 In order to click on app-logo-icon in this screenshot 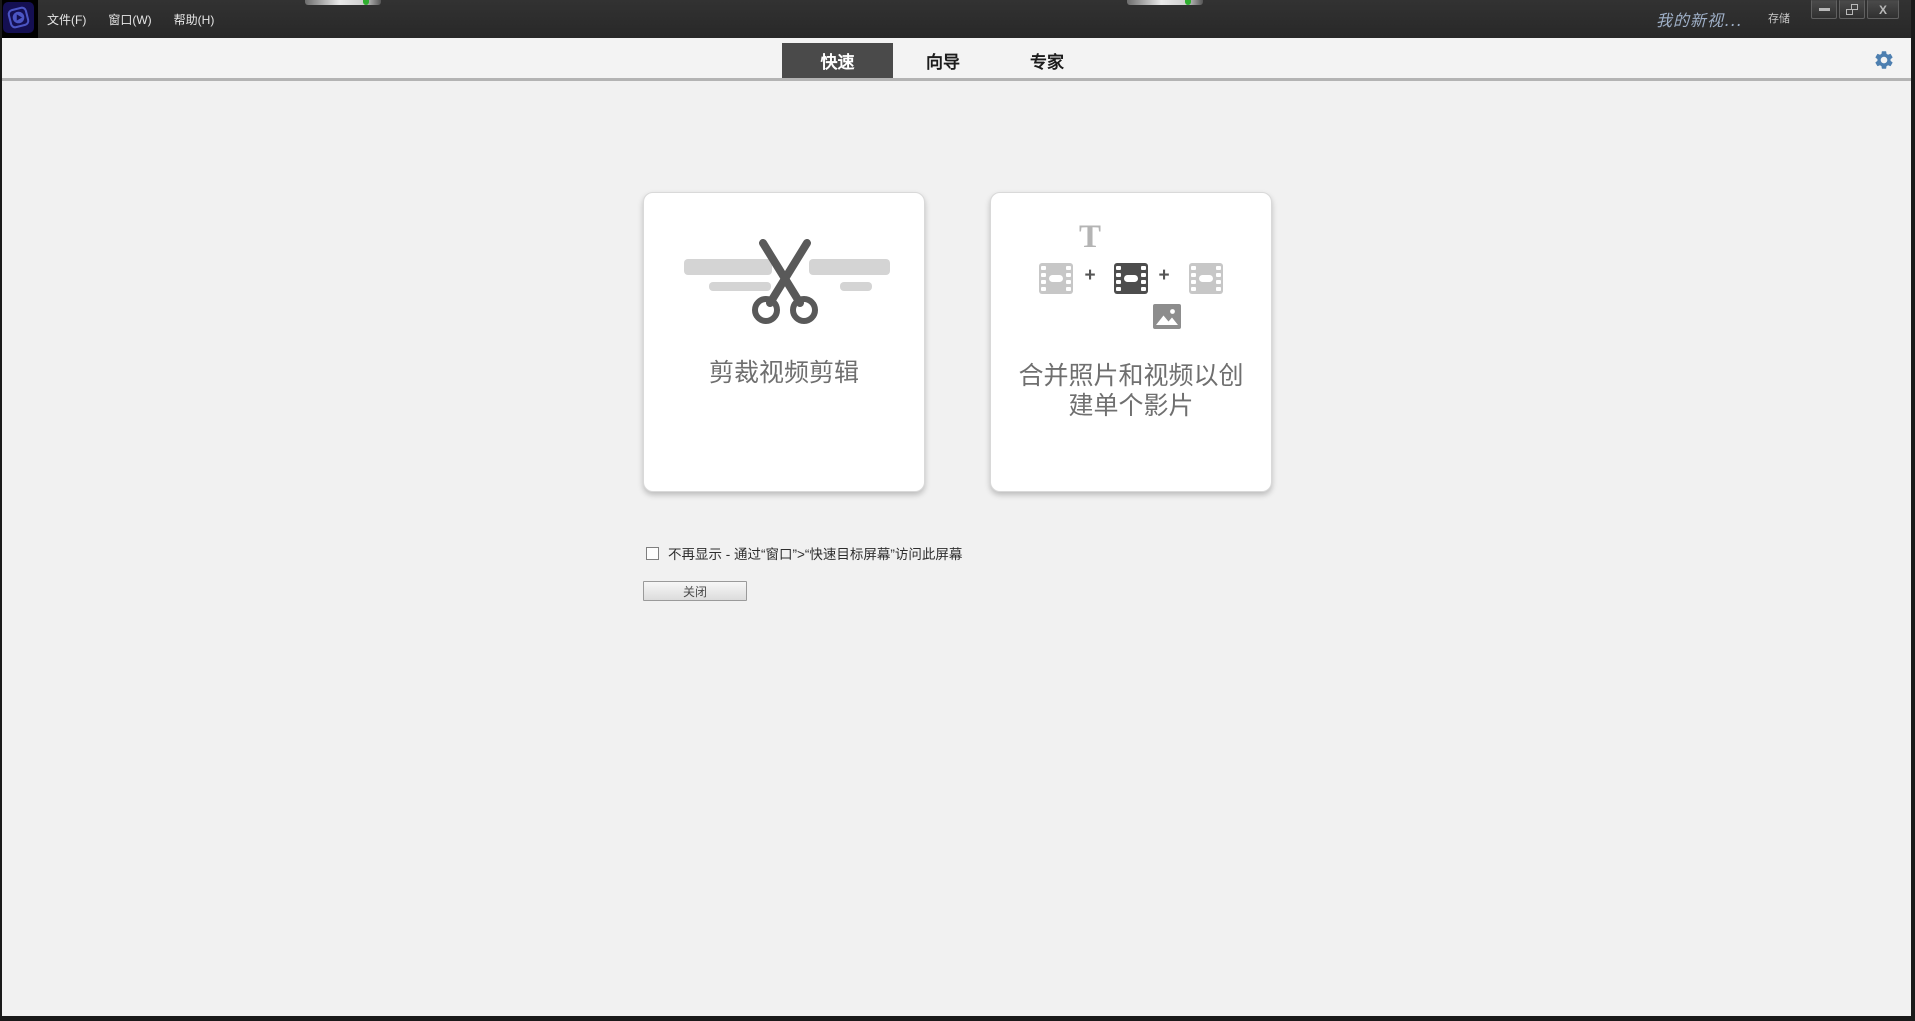, I will do `click(18, 17)`.